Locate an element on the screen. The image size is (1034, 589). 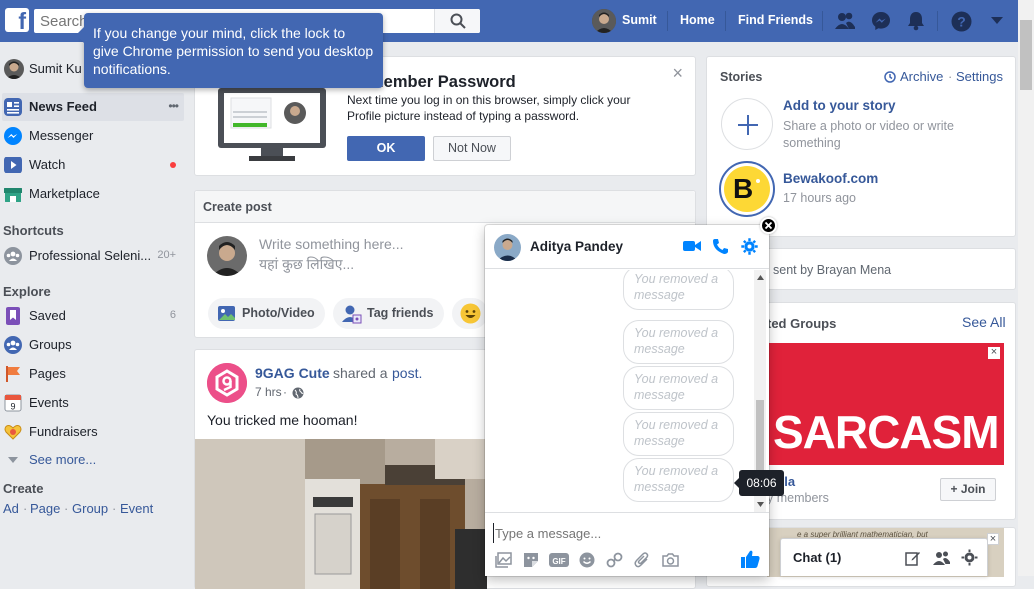
photo-video-icon is located at coordinates (226, 313).